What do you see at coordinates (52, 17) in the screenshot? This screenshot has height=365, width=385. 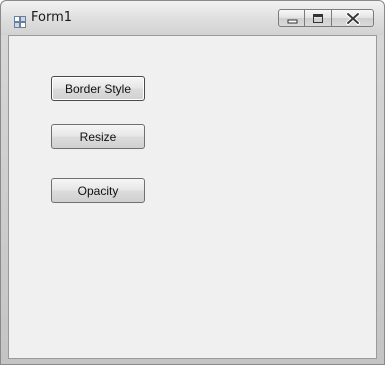 I see `window-title: Form1` at bounding box center [52, 17].